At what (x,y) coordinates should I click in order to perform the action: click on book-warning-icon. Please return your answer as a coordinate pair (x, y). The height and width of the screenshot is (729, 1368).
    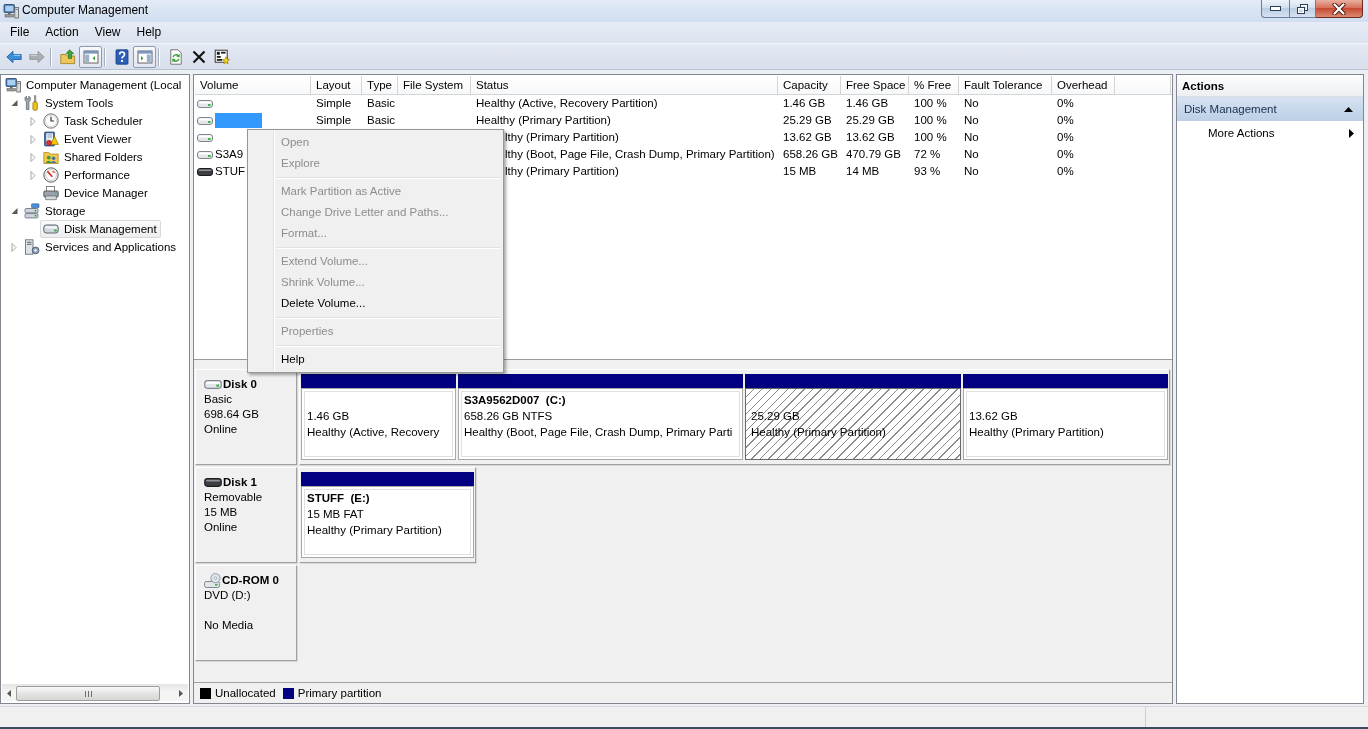
    Looking at the image, I should click on (51, 139).